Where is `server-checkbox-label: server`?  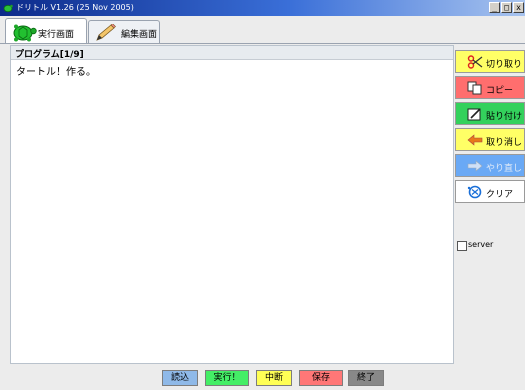
server-checkbox-label: server is located at coordinates (481, 244).